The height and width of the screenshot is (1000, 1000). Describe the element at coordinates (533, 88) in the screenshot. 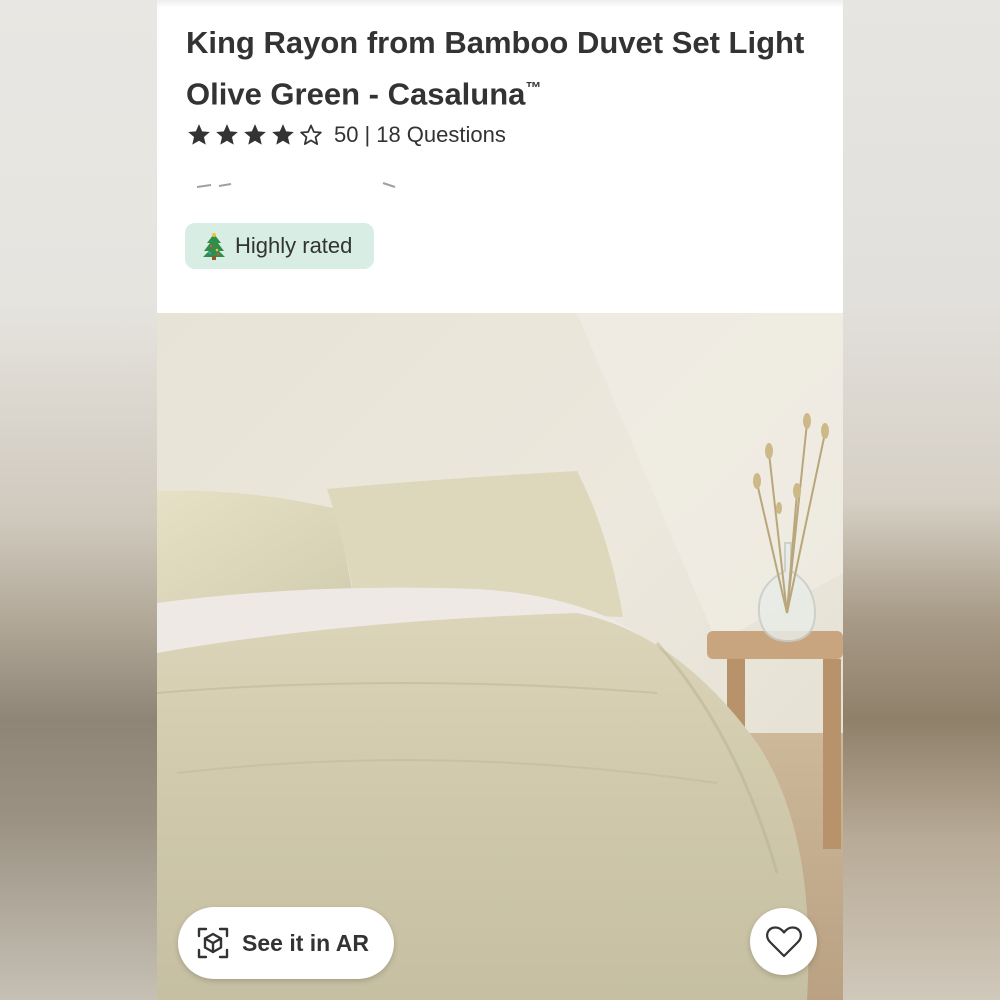

I see `trademark-symbol: ™` at that location.